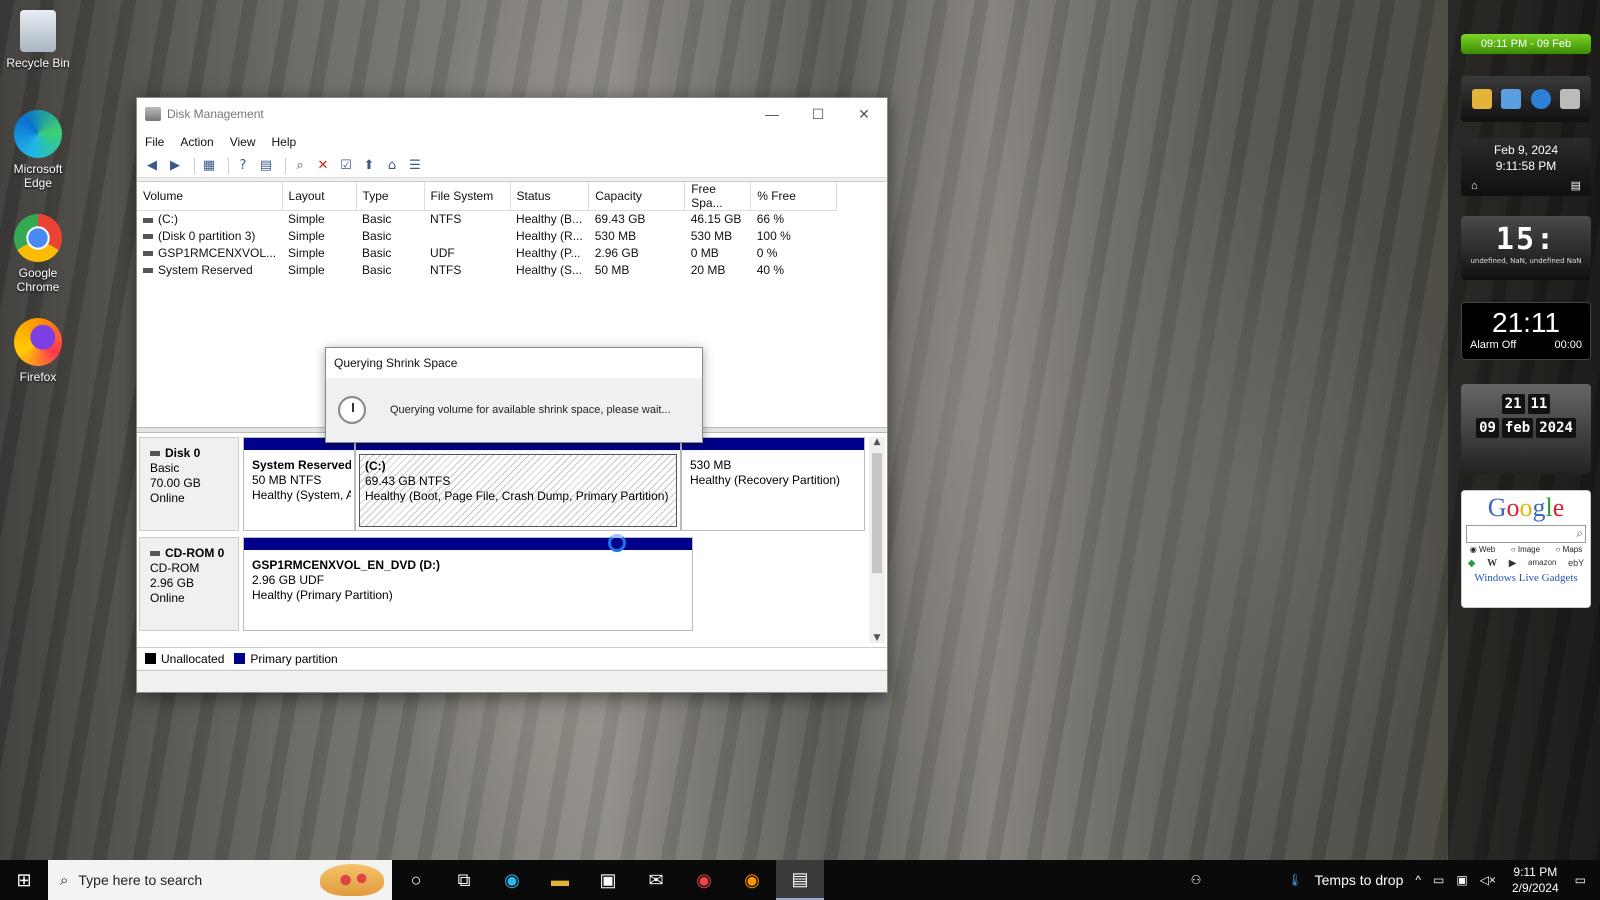 Image resolution: width=1600 pixels, height=900 pixels. Describe the element at coordinates (390, 196) in the screenshot. I see `column-header-type: Type` at that location.